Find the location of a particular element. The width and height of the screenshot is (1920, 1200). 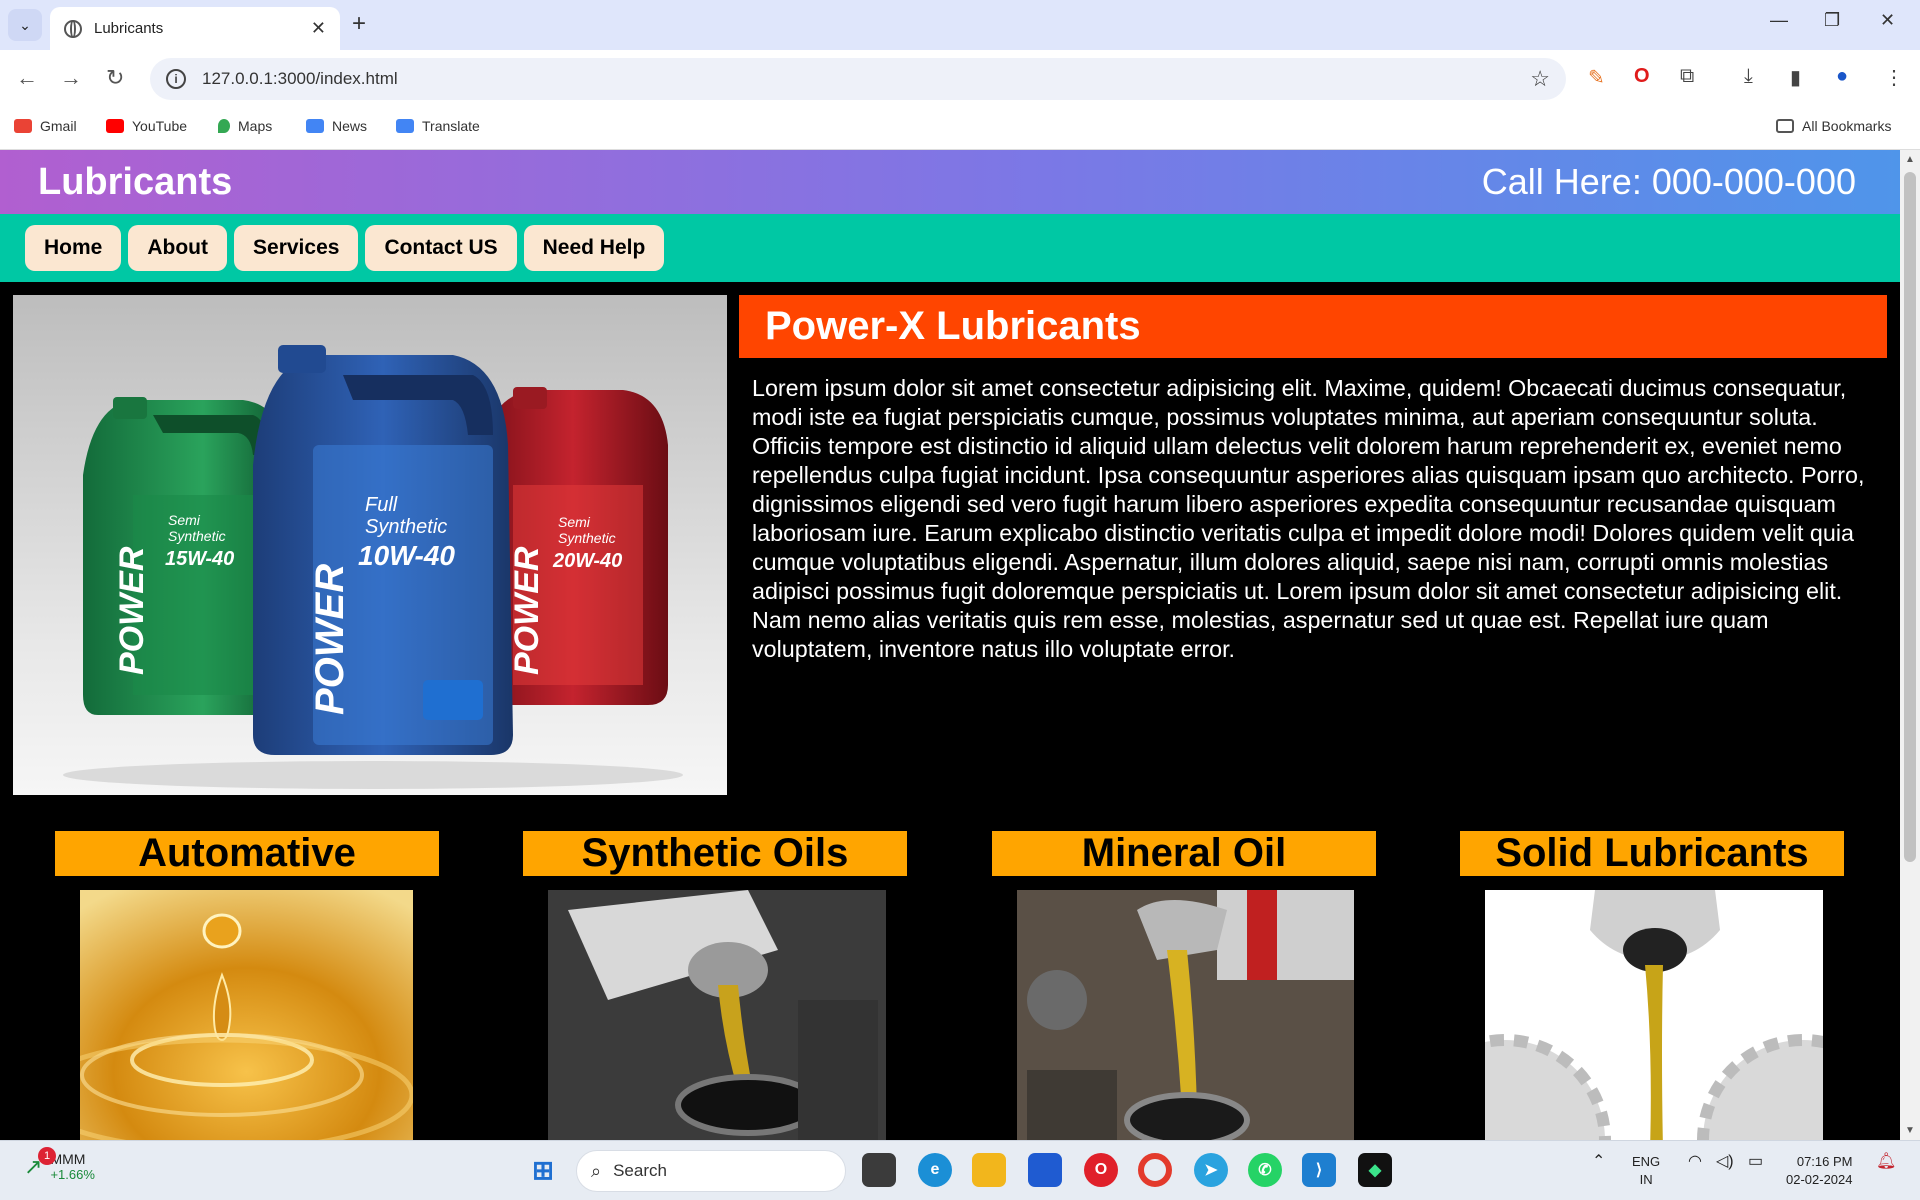

nav-about: About is located at coordinates (178, 248).